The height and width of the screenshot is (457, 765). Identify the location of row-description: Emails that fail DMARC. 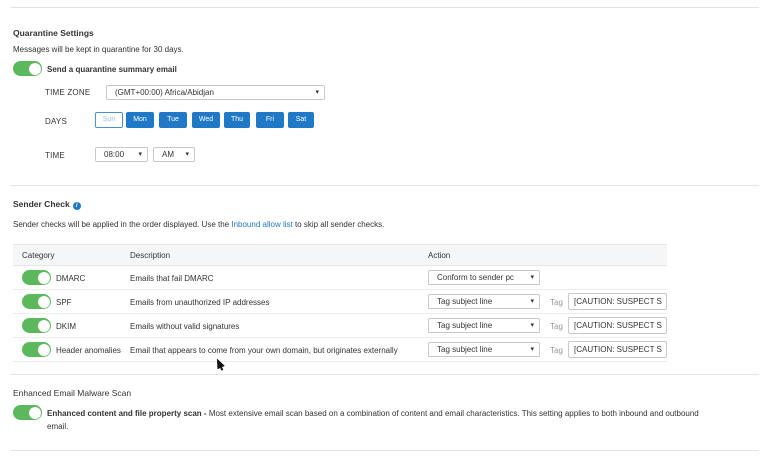
(172, 278).